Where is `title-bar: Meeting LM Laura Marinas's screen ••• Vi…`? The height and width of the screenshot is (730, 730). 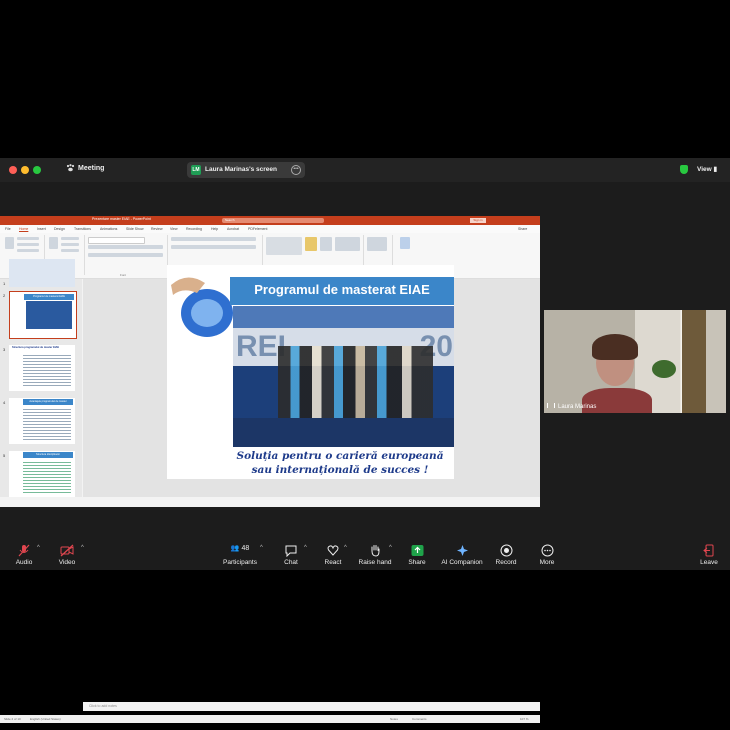
title-bar: Meeting LM Laura Marinas's screen ••• Vi… is located at coordinates (365, 170).